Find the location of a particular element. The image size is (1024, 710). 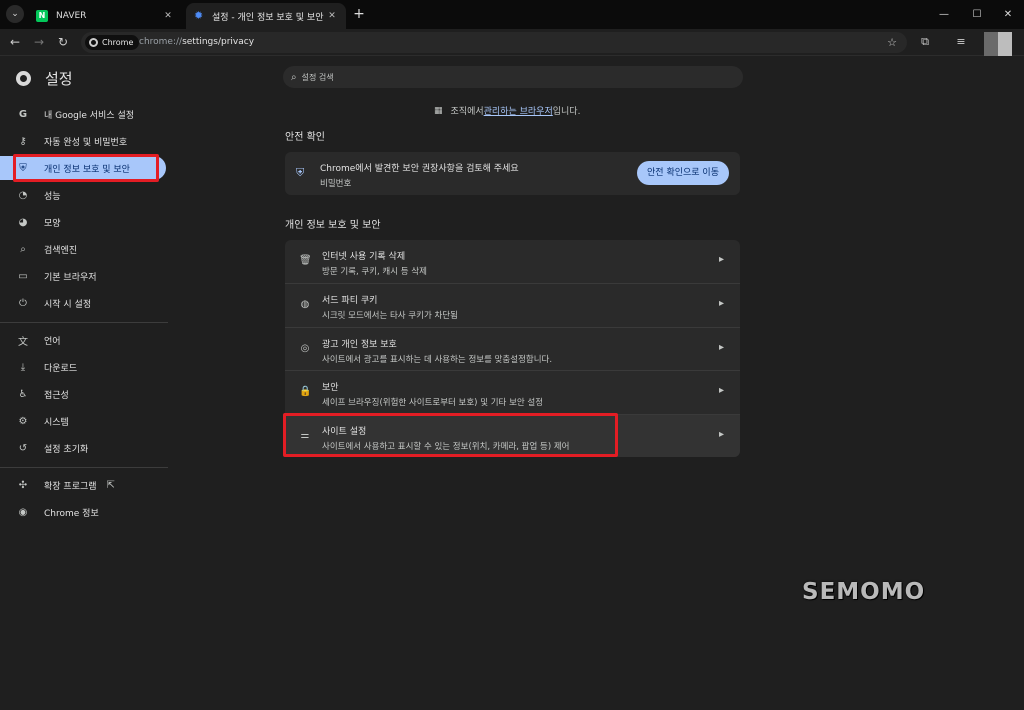

avatar-secondary is located at coordinates (1005, 44).